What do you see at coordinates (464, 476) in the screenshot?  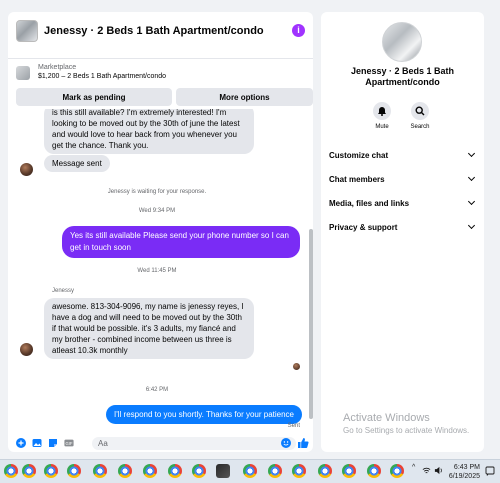 I see `clock-date: 6/19/2025` at bounding box center [464, 476].